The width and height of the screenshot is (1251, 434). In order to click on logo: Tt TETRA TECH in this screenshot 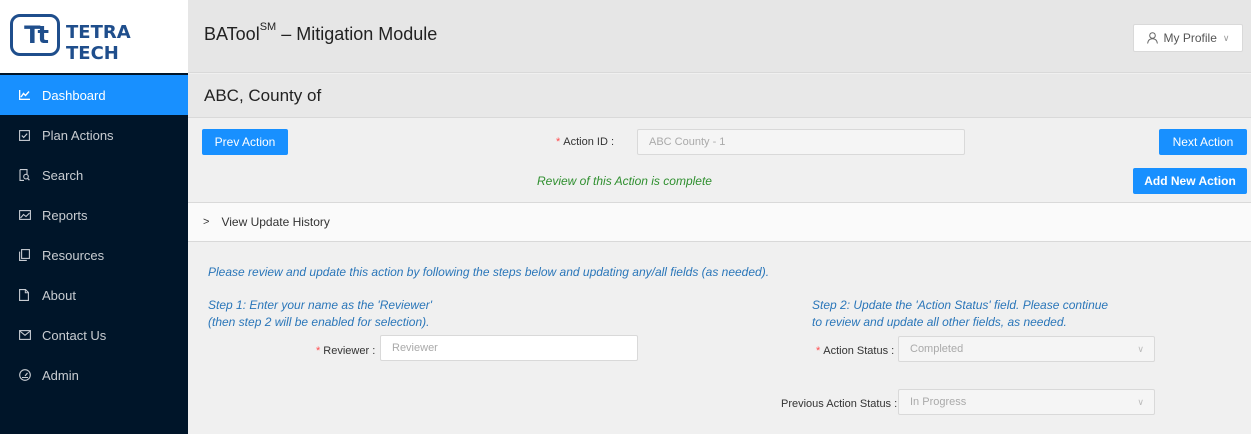, I will do `click(94, 36)`.